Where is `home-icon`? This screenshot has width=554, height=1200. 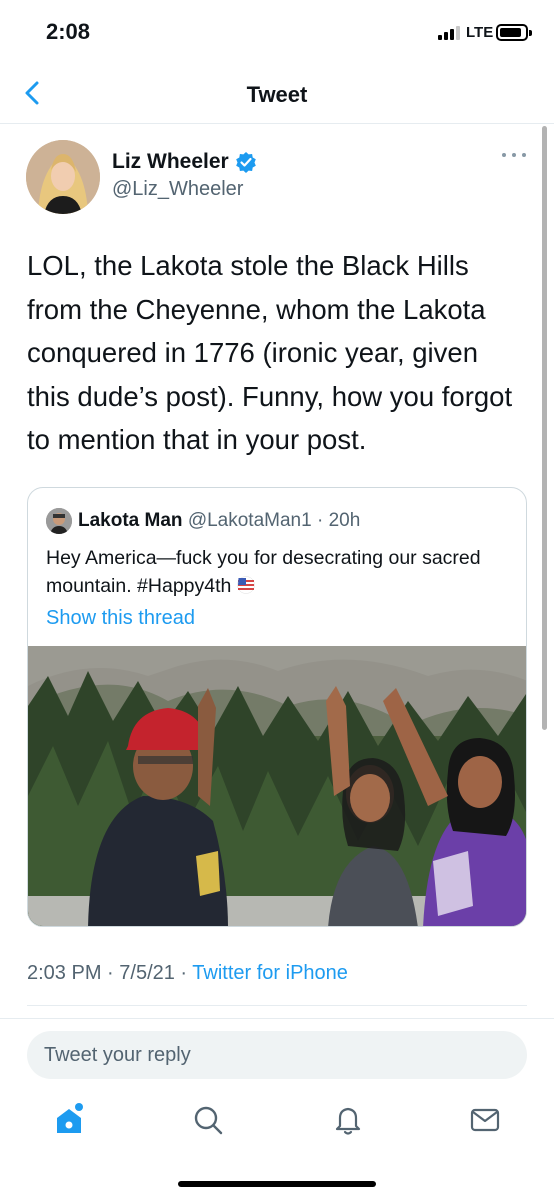
home-icon is located at coordinates (69, 1120).